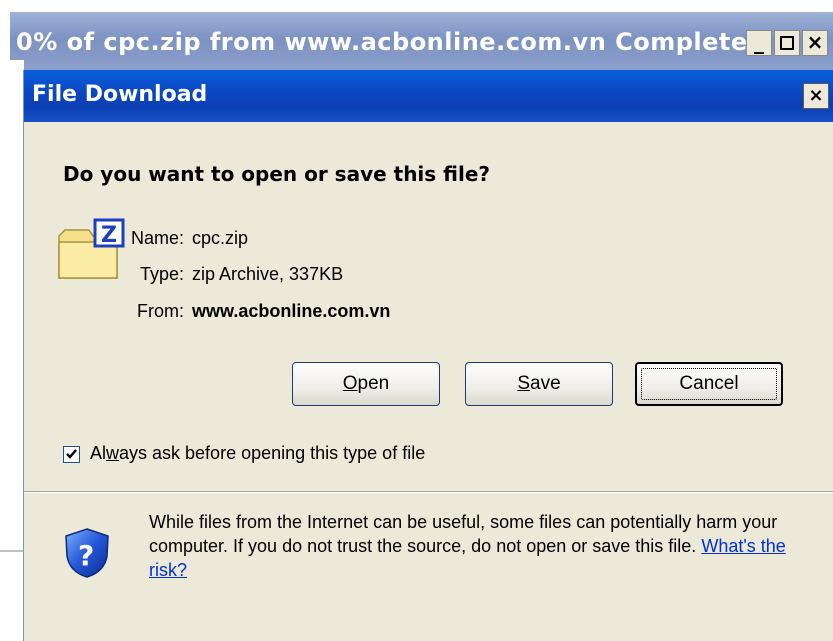  What do you see at coordinates (12, 350) in the screenshot?
I see `background-window-body` at bounding box center [12, 350].